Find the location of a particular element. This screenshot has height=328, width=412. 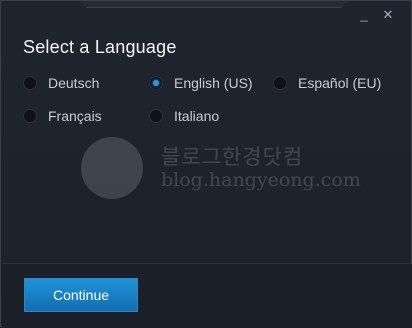

language-label: English (US) is located at coordinates (213, 83).